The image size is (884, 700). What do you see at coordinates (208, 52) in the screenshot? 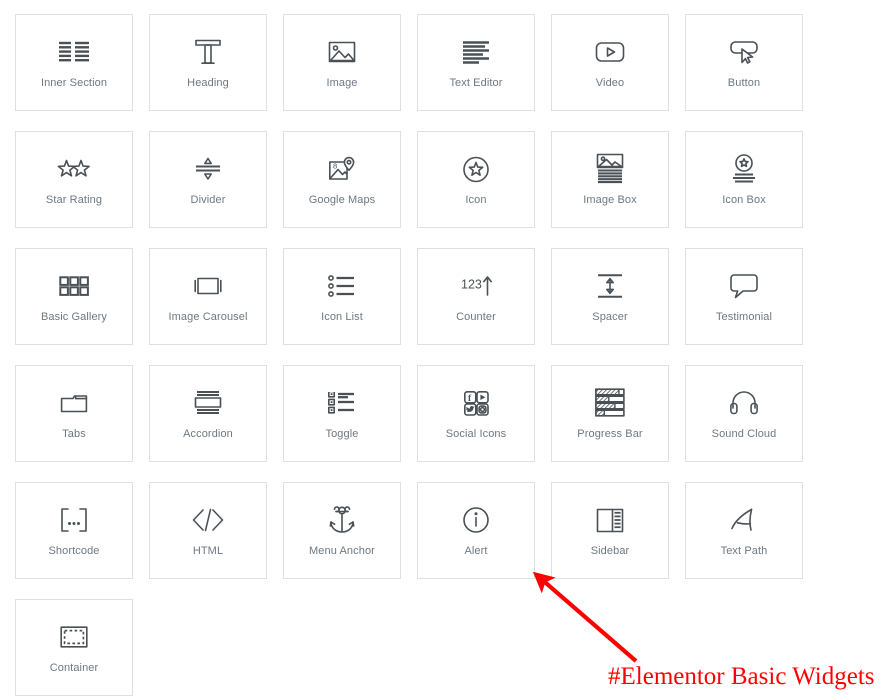
I see `heading-t-icon` at bounding box center [208, 52].